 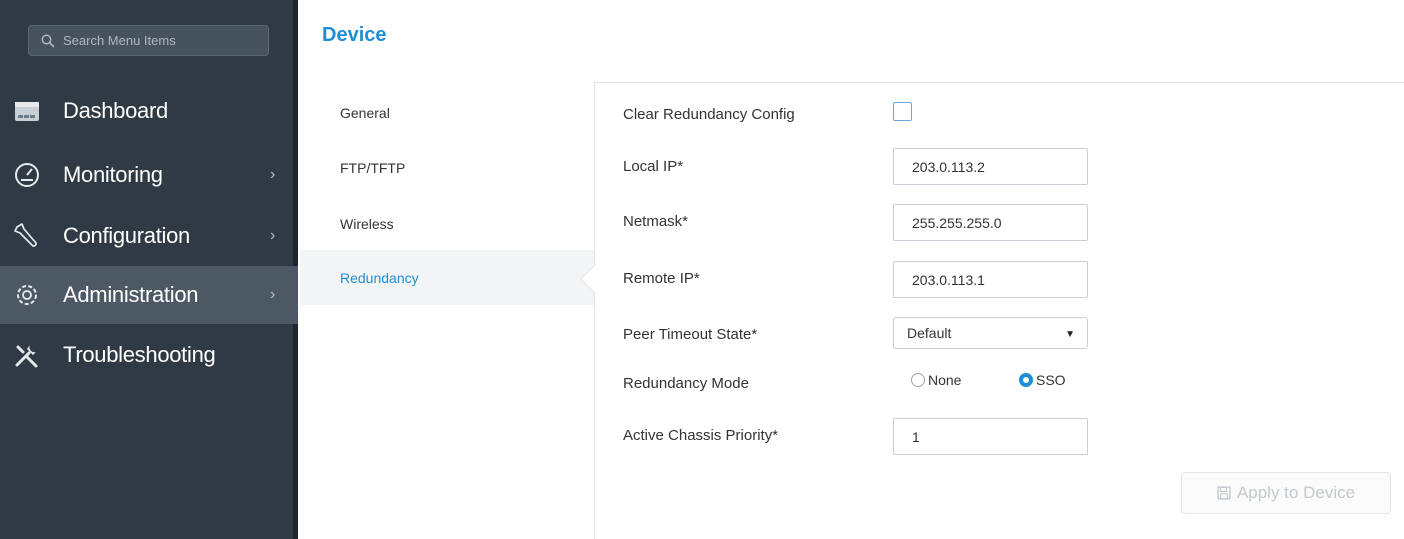 What do you see at coordinates (1070, 334) in the screenshot?
I see `dropdown-caret-icon: ▼` at bounding box center [1070, 334].